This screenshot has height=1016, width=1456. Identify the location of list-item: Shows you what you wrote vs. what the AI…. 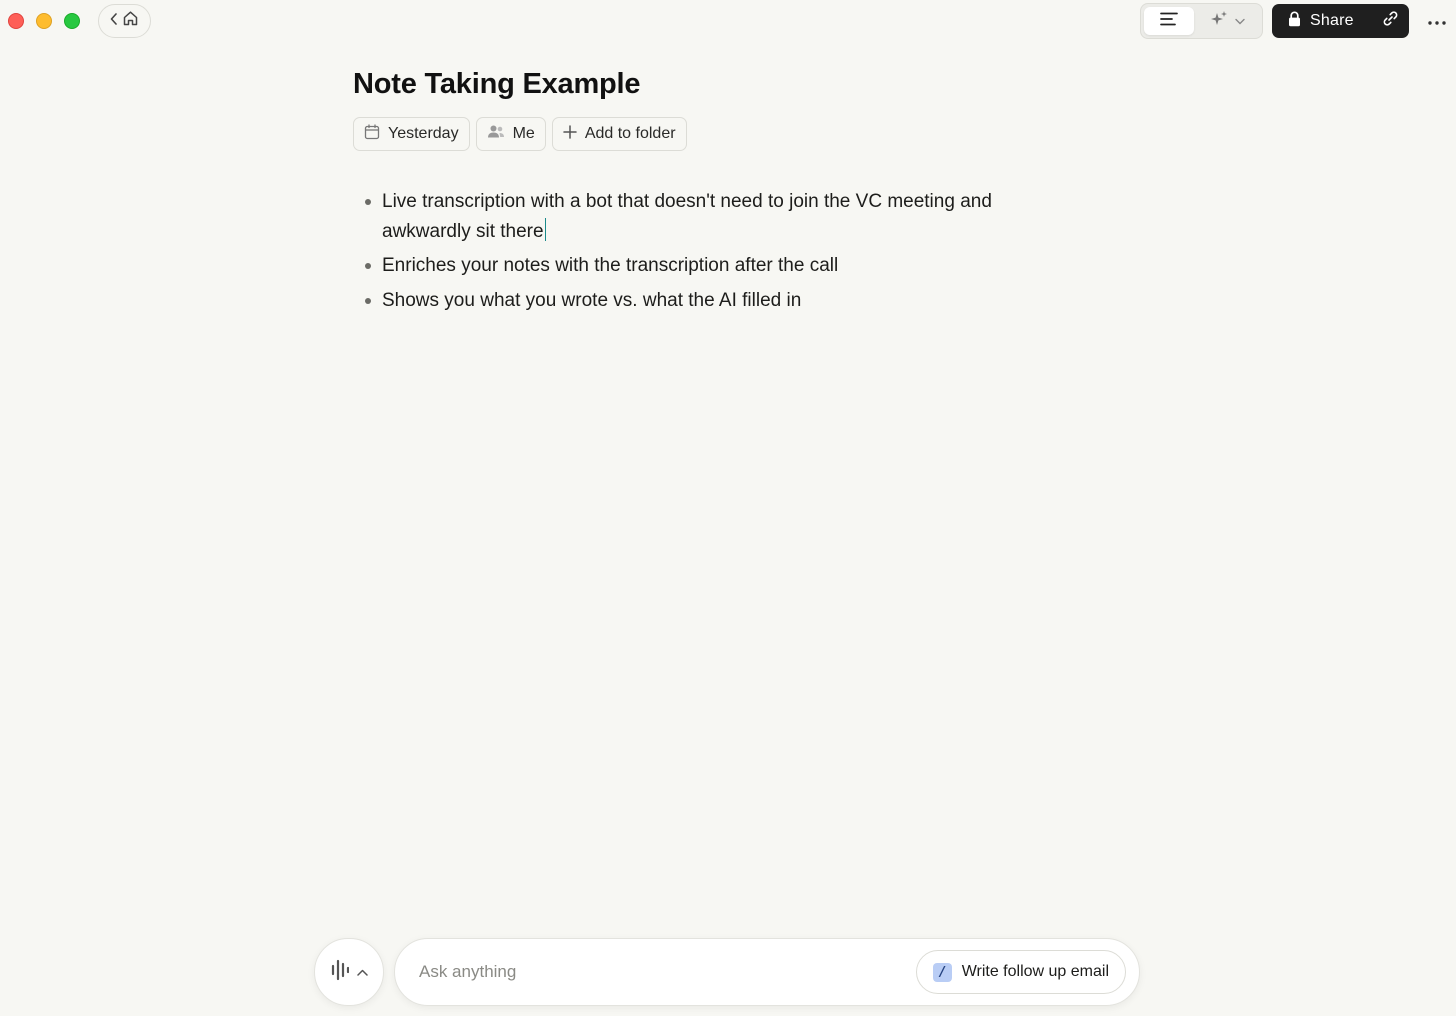
(709, 301).